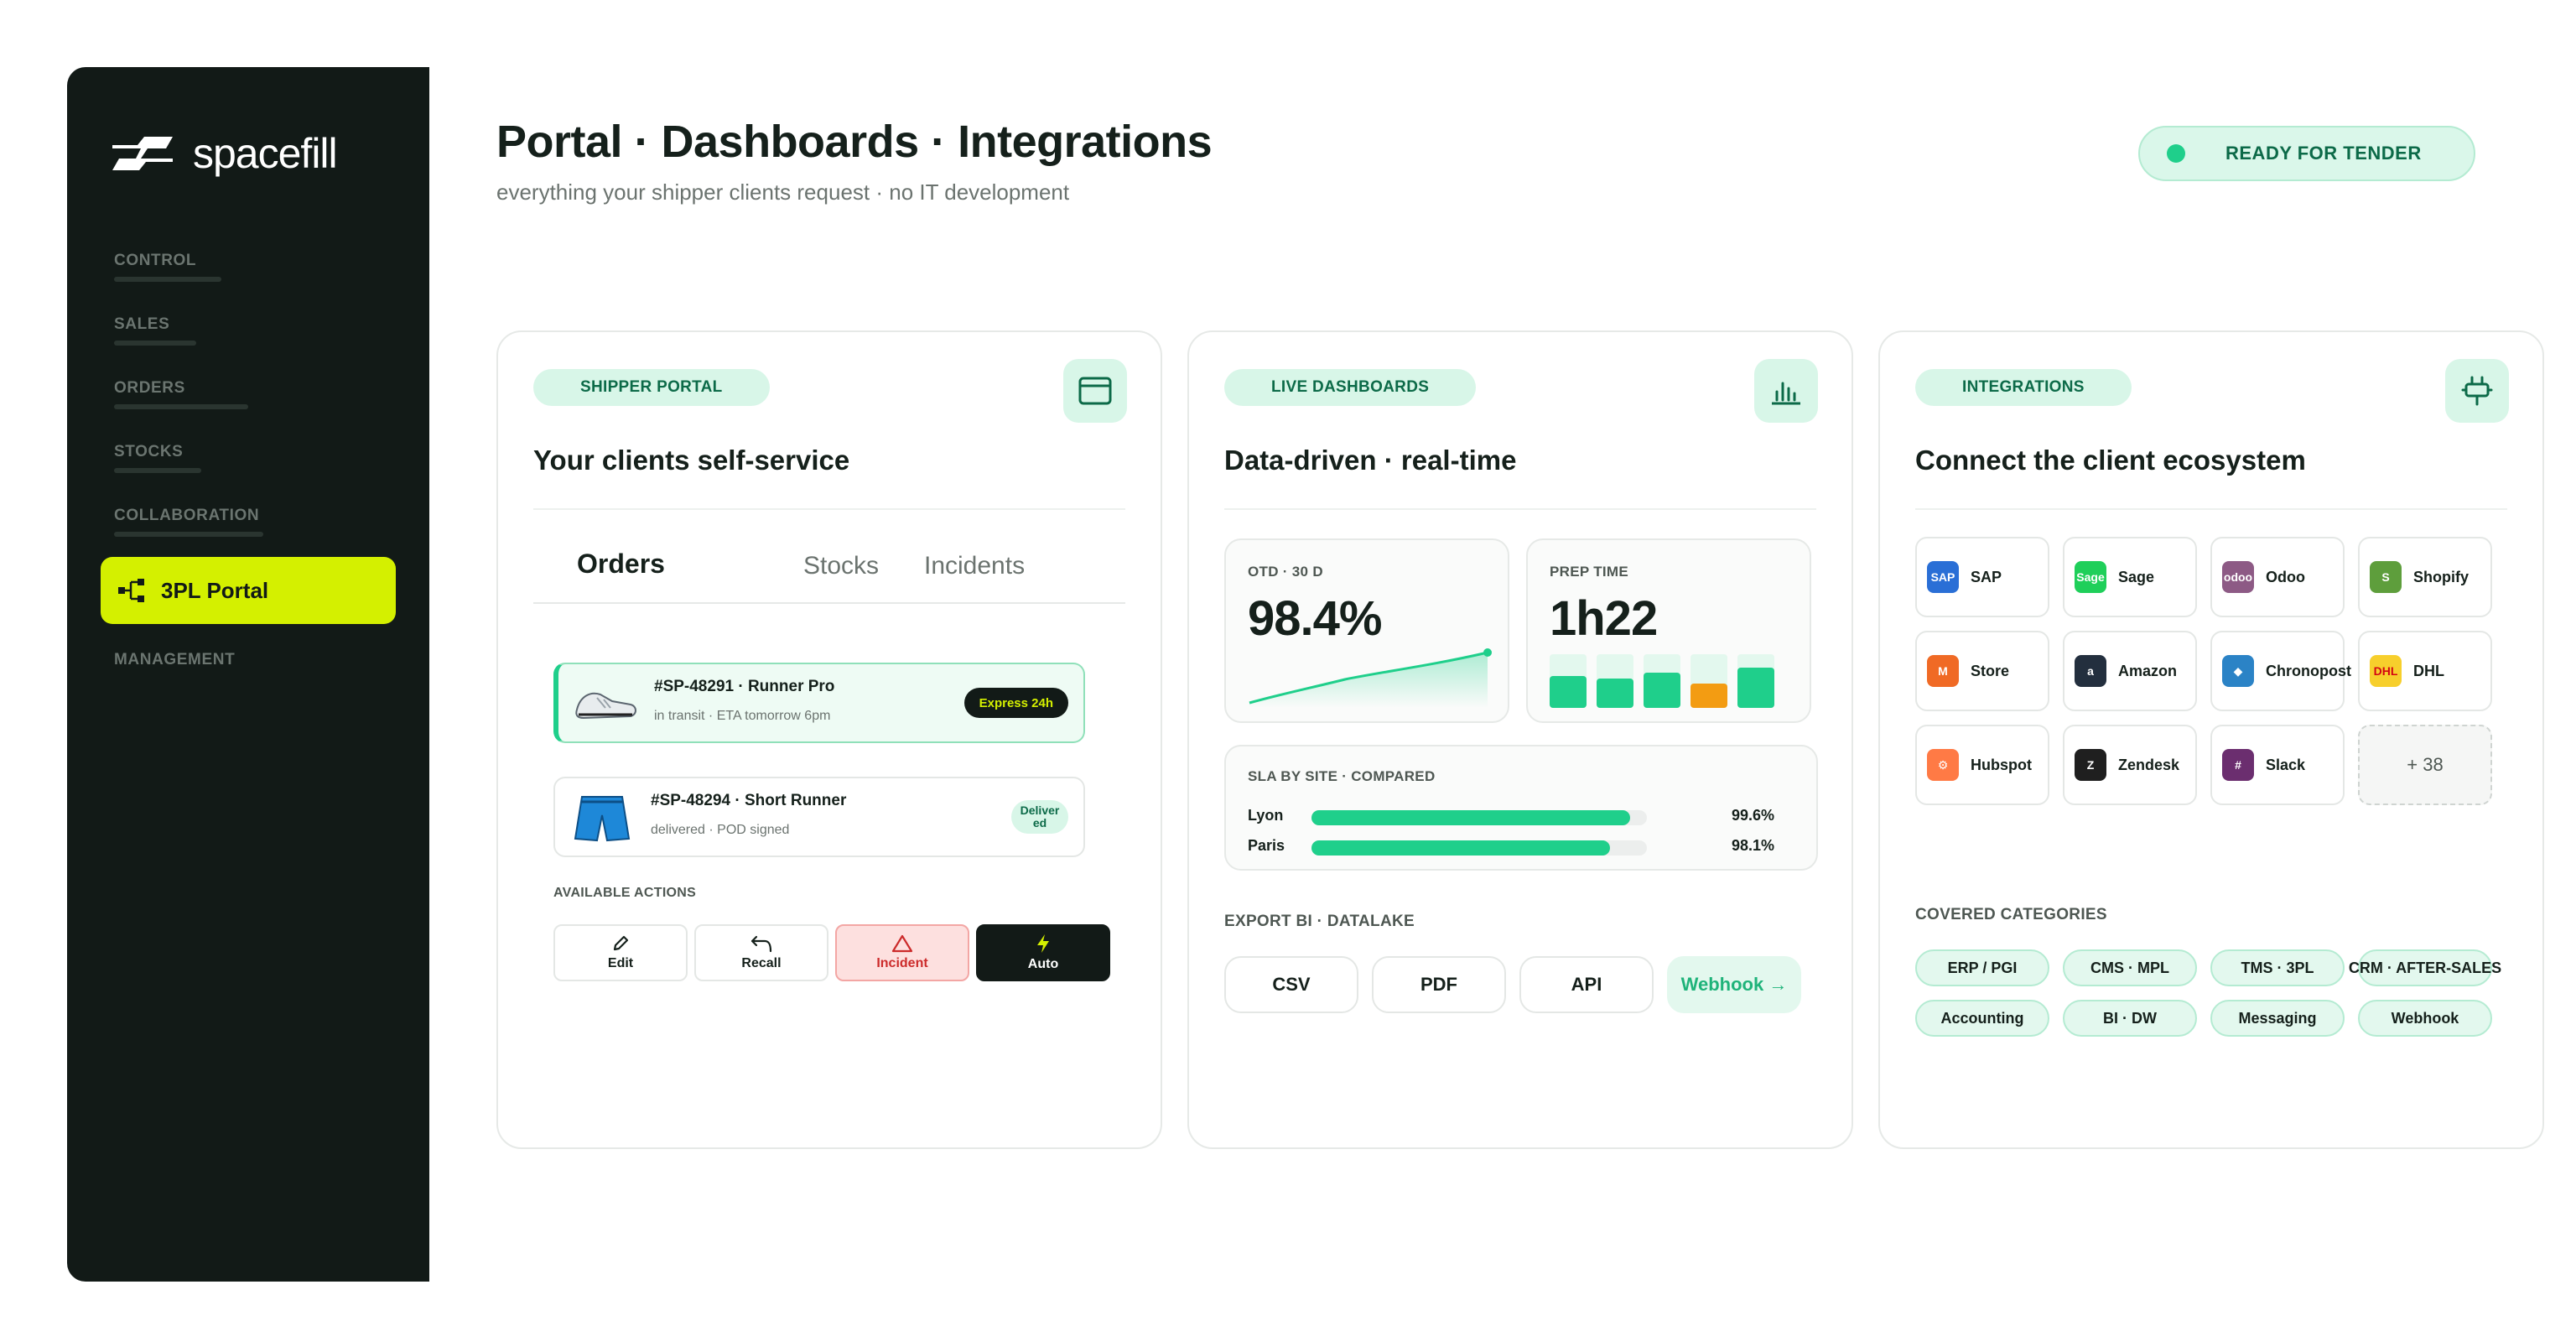 This screenshot has height=1321, width=2576. I want to click on status-badge: READY FOR TENDER, so click(2306, 153).